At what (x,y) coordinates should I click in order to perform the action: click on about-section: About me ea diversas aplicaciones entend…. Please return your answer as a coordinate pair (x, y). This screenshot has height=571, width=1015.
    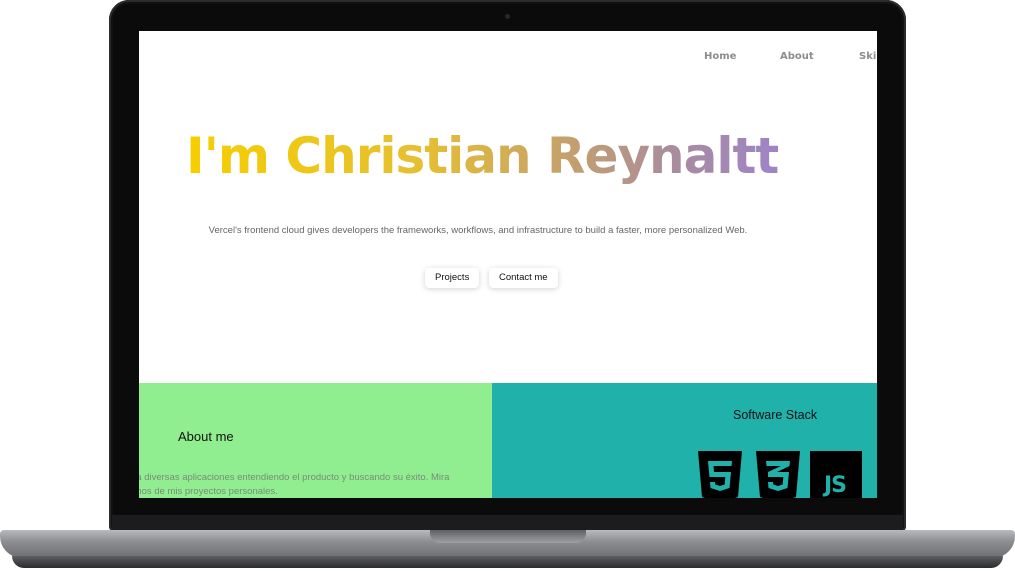
    Looking at the image, I should click on (315, 440).